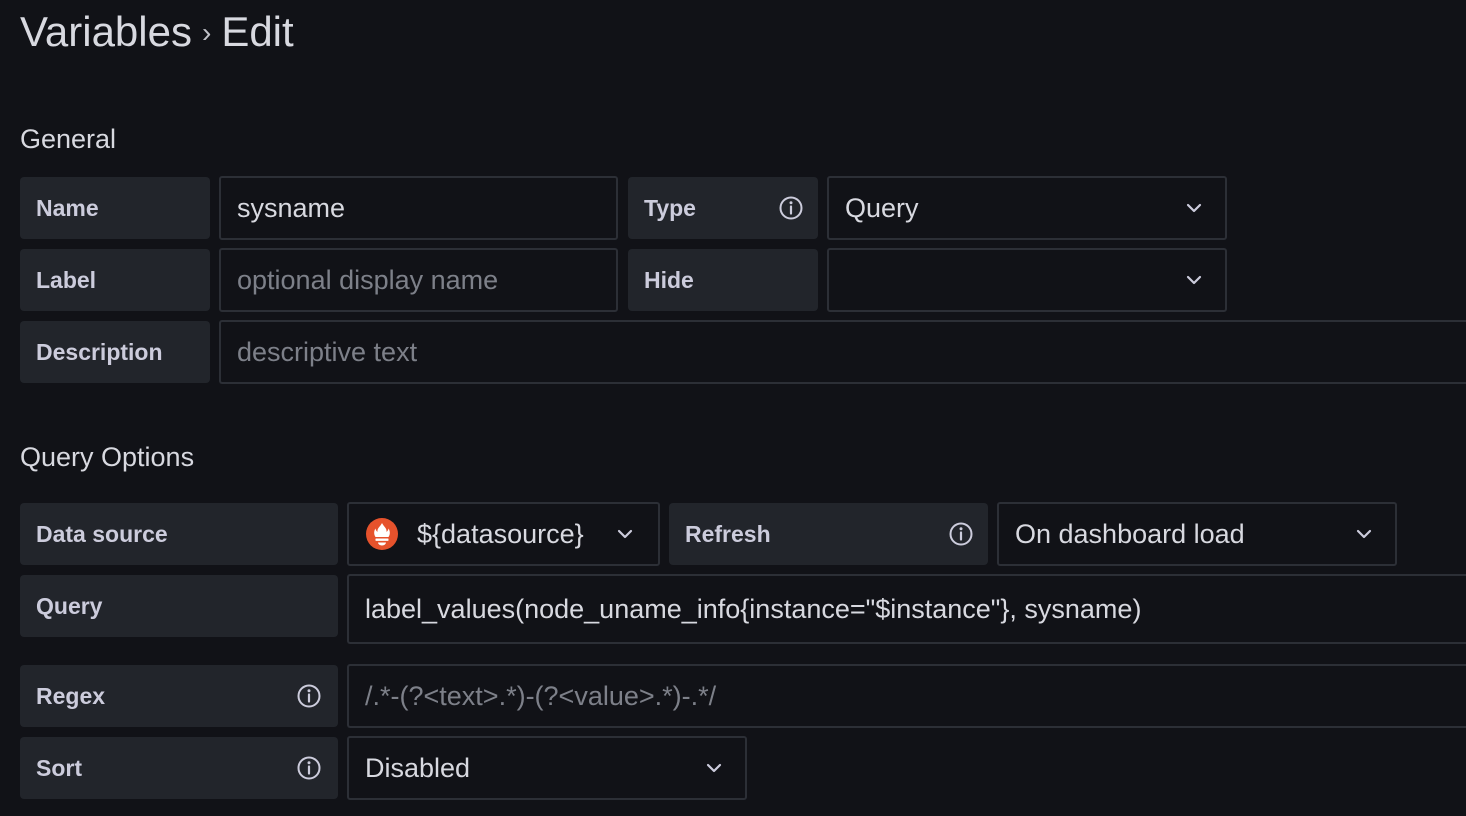  I want to click on refresh-label: Refresh, so click(828, 534).